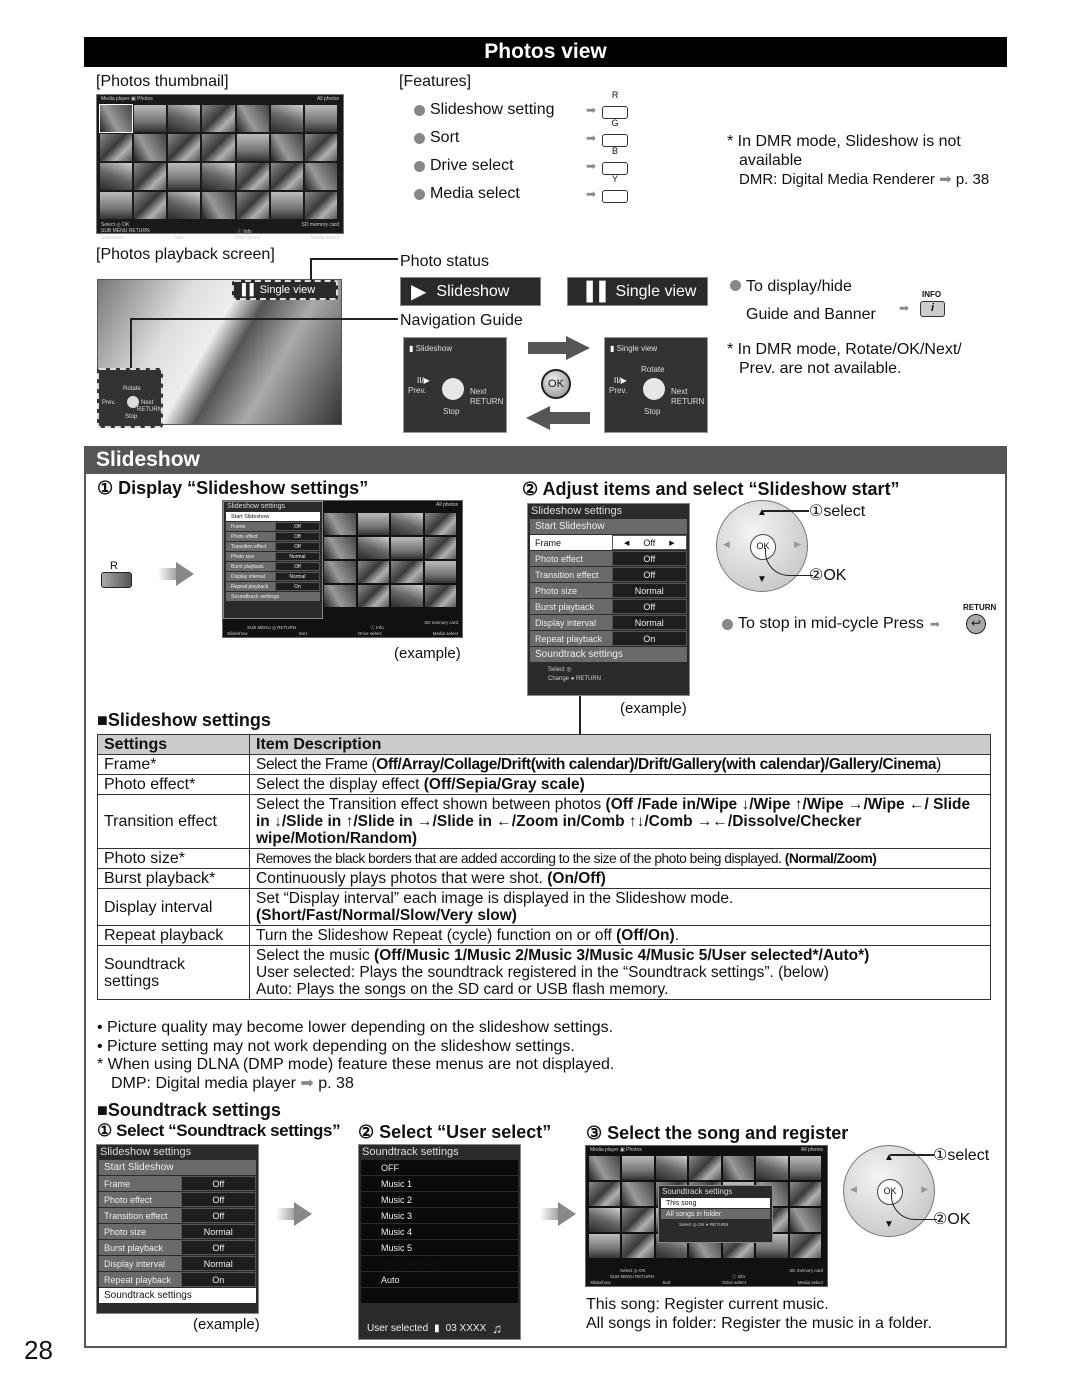 The width and height of the screenshot is (1080, 1388). Describe the element at coordinates (715, 1214) in the screenshot. I see `popup-option-all-songs: All songs in folder` at that location.